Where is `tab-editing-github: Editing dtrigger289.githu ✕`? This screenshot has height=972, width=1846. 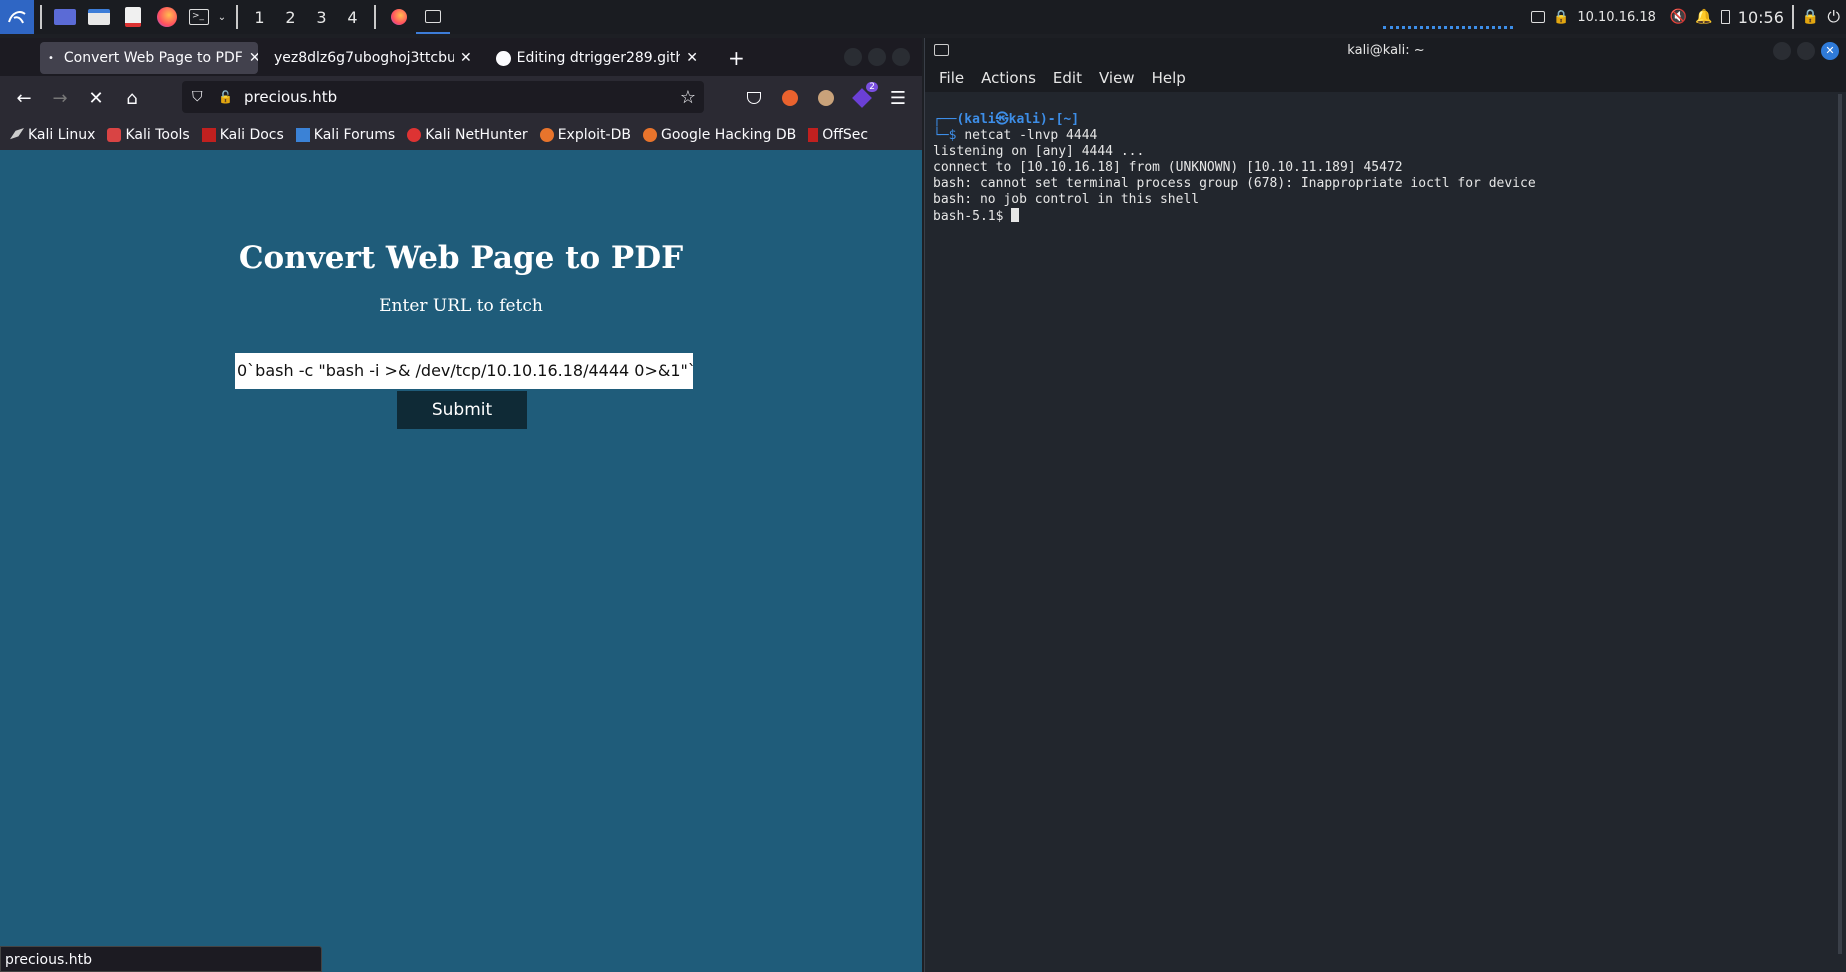 tab-editing-github: Editing dtrigger289.githu ✕ is located at coordinates (597, 58).